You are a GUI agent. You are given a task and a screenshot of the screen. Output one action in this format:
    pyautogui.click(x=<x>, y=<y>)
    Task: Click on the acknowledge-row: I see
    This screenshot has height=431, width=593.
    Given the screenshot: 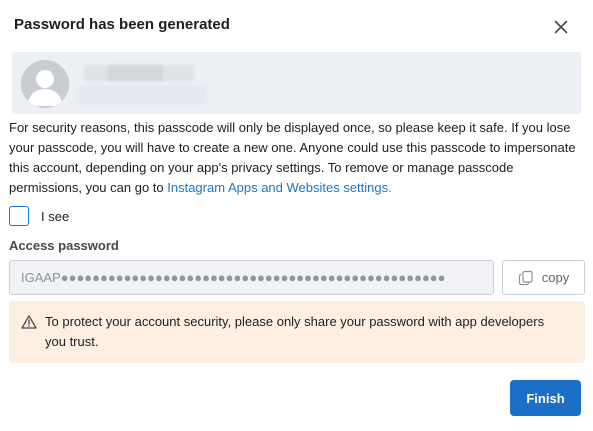 What is the action you would take?
    pyautogui.click(x=39, y=216)
    